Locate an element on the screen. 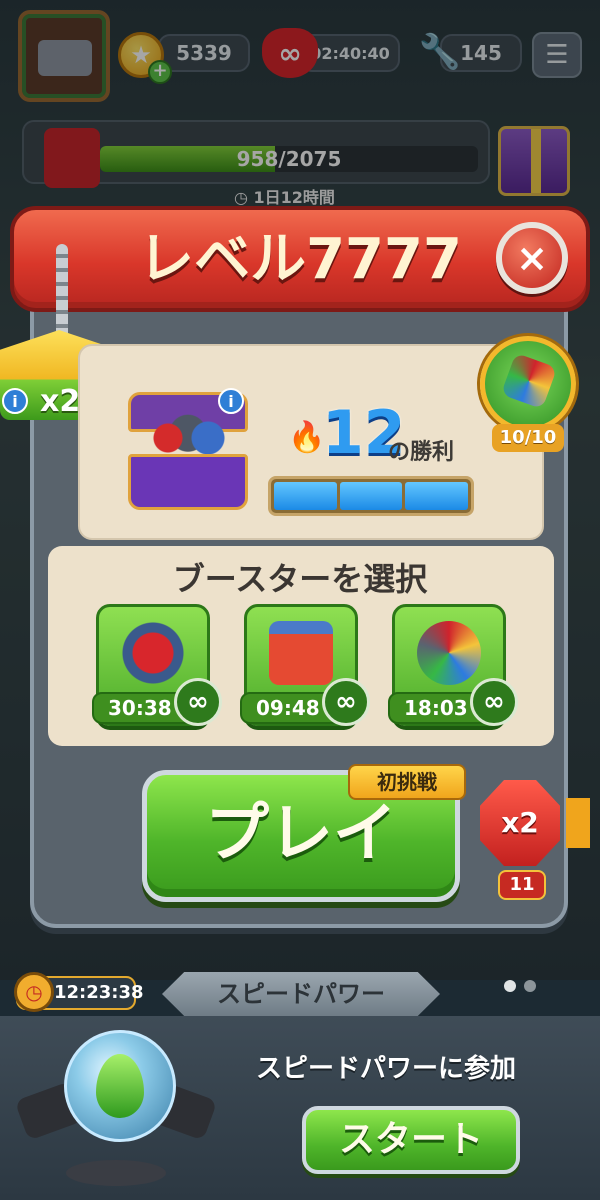 This screenshot has height=1200, width=600. gem-cluster-icon is located at coordinates (529, 381).